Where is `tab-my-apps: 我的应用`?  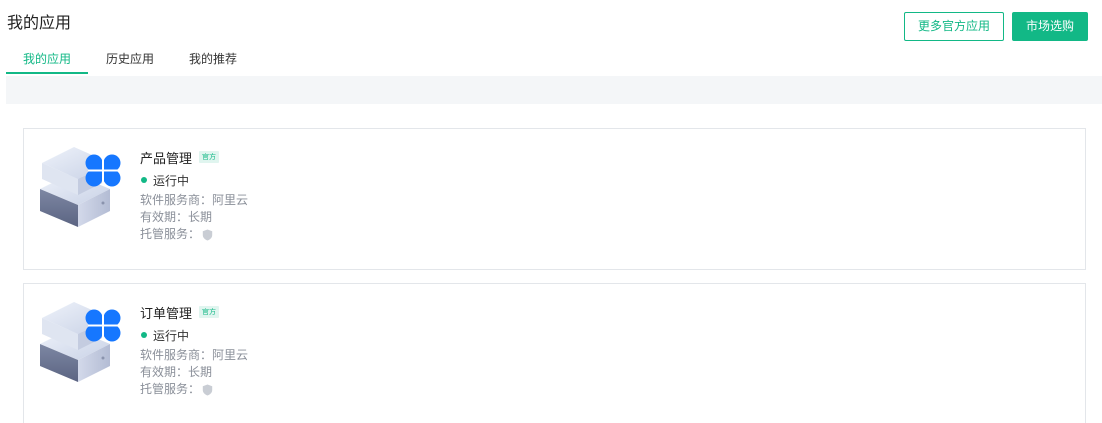
tab-my-apps: 我的应用 is located at coordinates (47, 60).